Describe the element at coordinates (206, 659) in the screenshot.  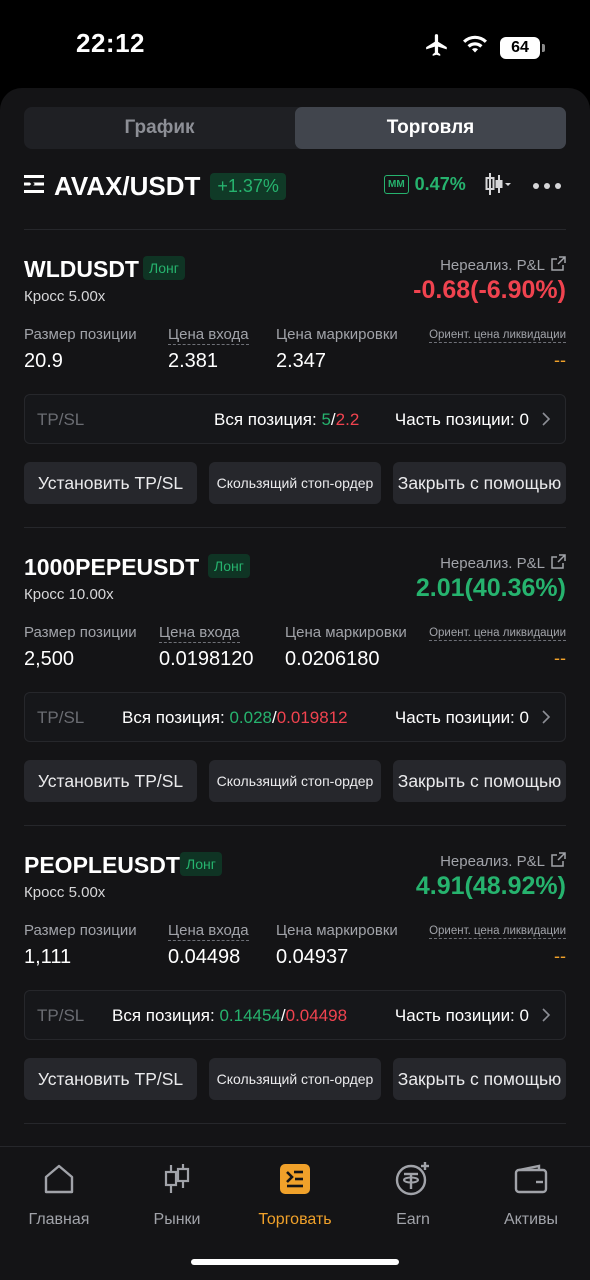
I see `entry-value: 0.0198120` at that location.